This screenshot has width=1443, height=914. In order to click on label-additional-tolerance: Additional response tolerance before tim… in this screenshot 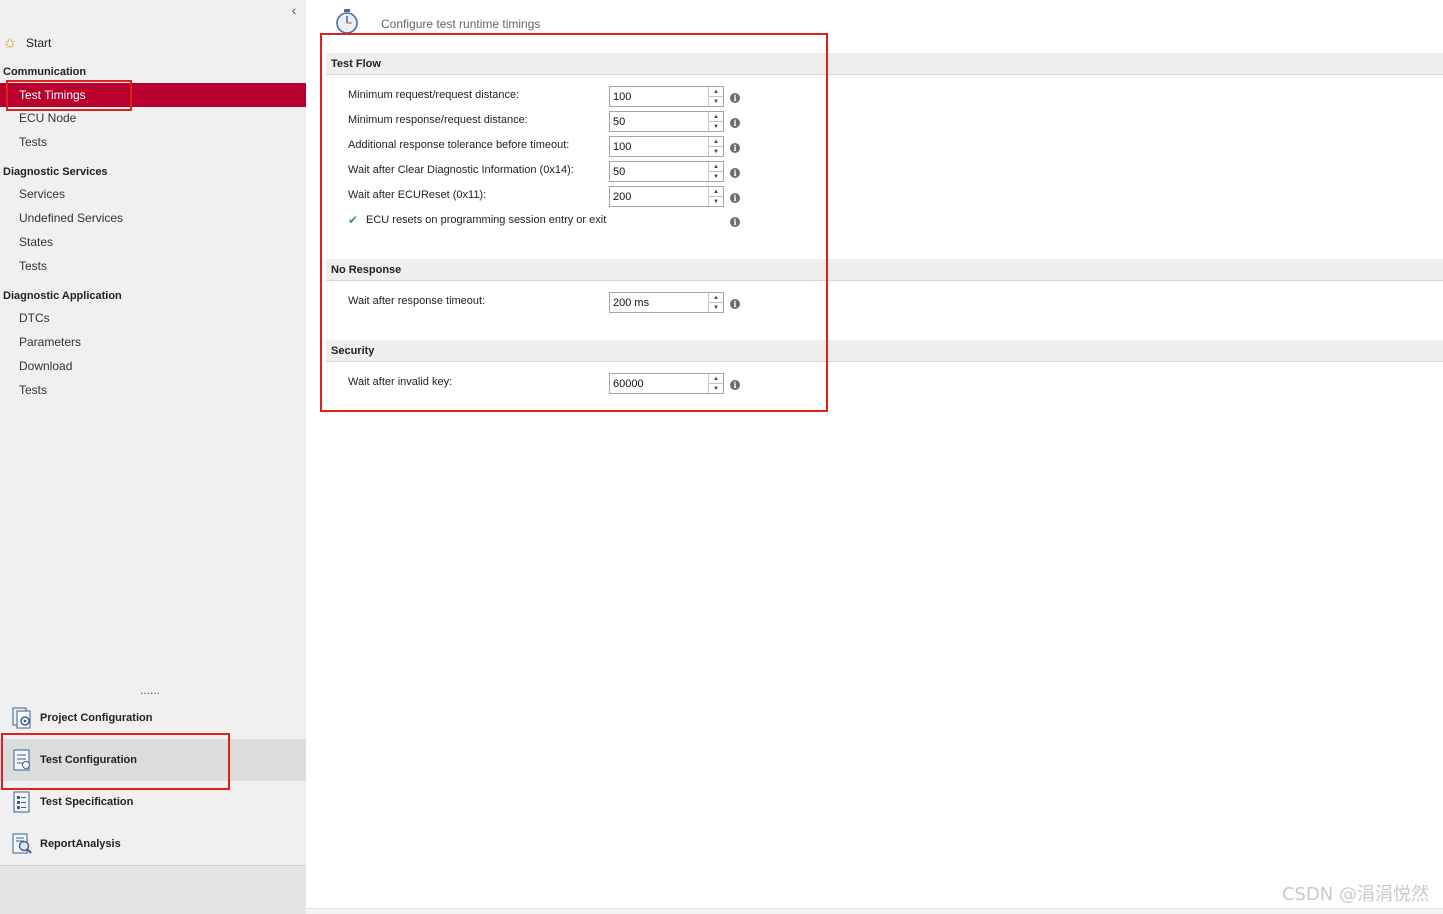, I will do `click(459, 145)`.